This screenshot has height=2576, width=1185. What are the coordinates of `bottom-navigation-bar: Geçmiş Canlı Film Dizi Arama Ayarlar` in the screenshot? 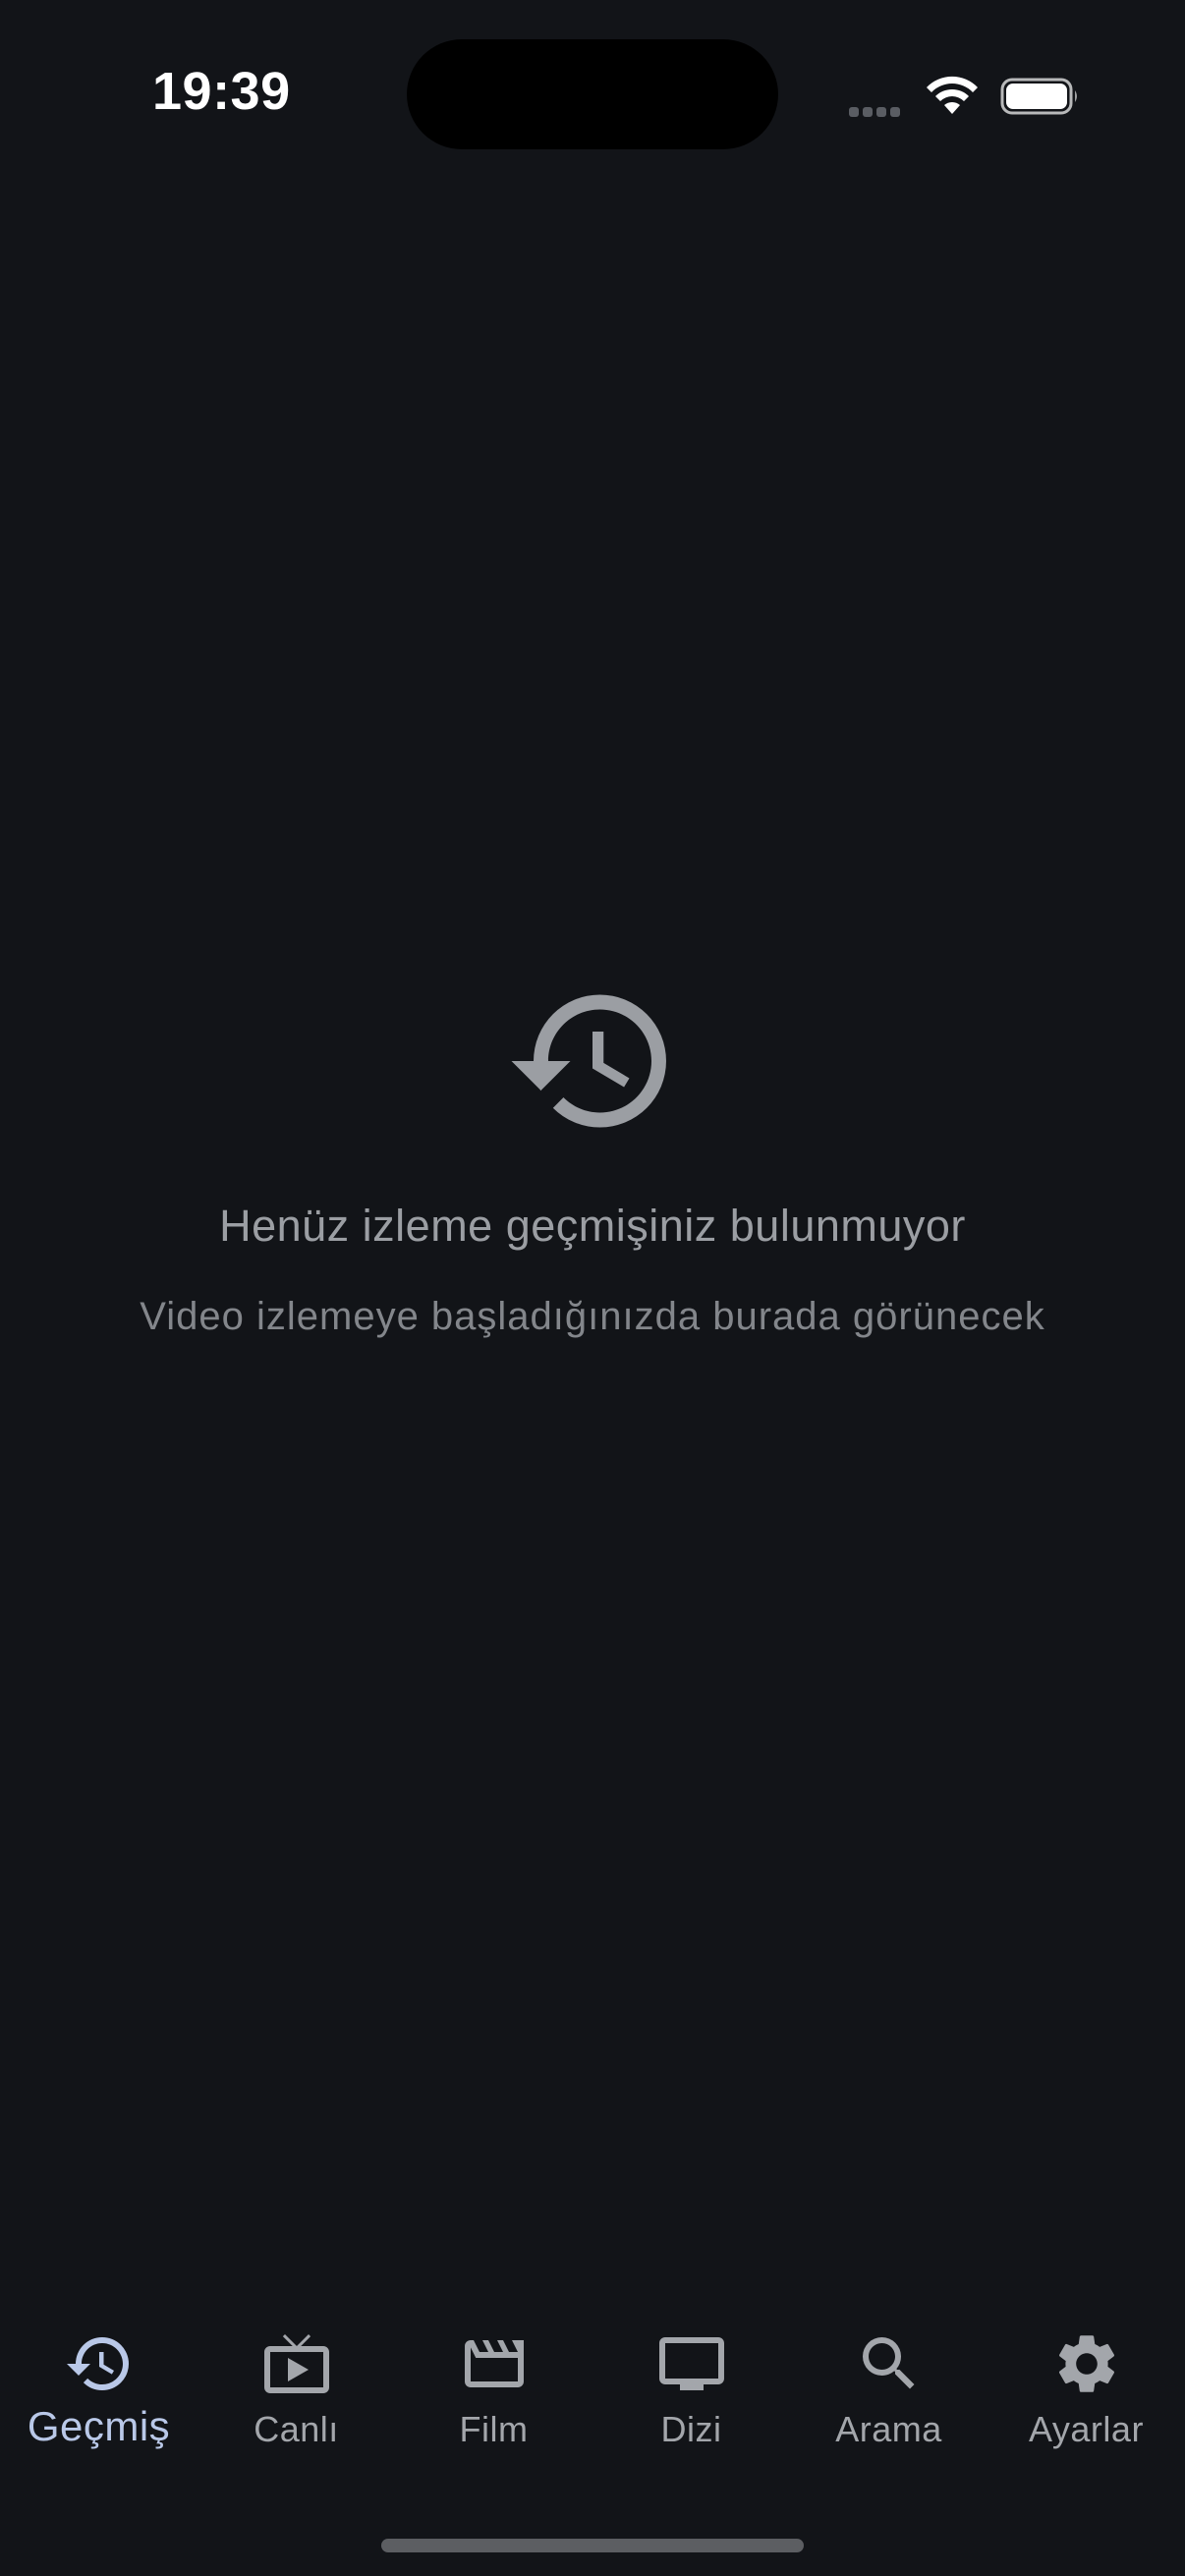 It's located at (592, 2397).